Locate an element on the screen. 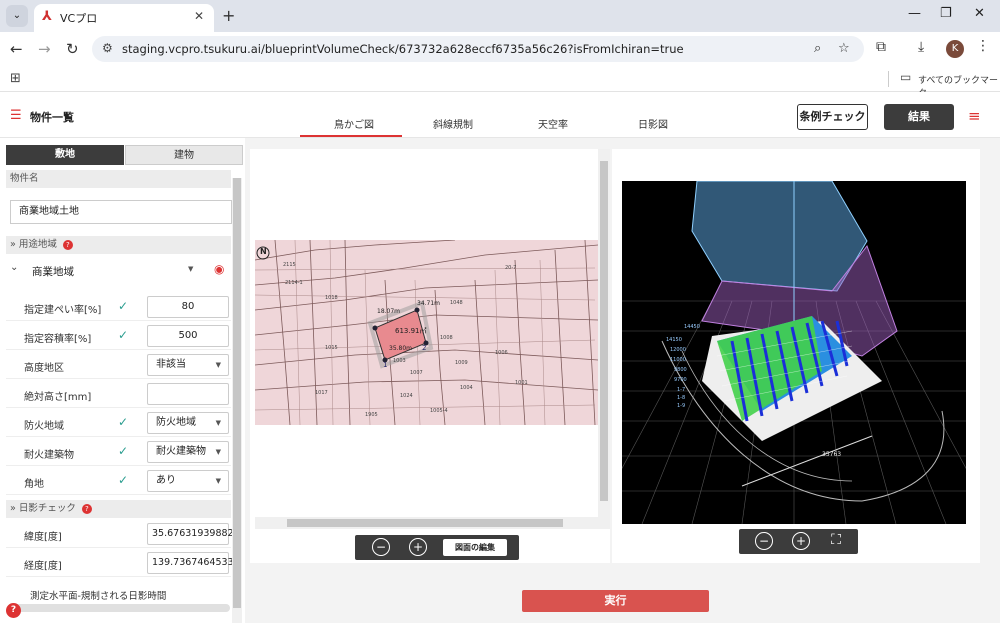  use-zone-row: ⌄ 商業地域 ▼ ◉ is located at coordinates (118, 270).